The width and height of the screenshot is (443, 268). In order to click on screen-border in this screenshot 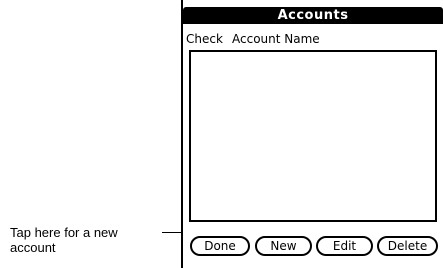, I will do `click(182, 134)`.